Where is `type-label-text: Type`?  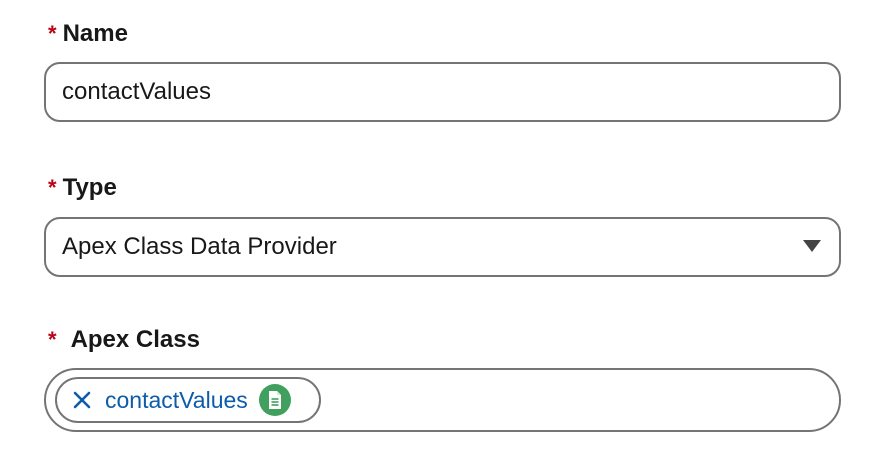
type-label-text: Type is located at coordinates (89, 187).